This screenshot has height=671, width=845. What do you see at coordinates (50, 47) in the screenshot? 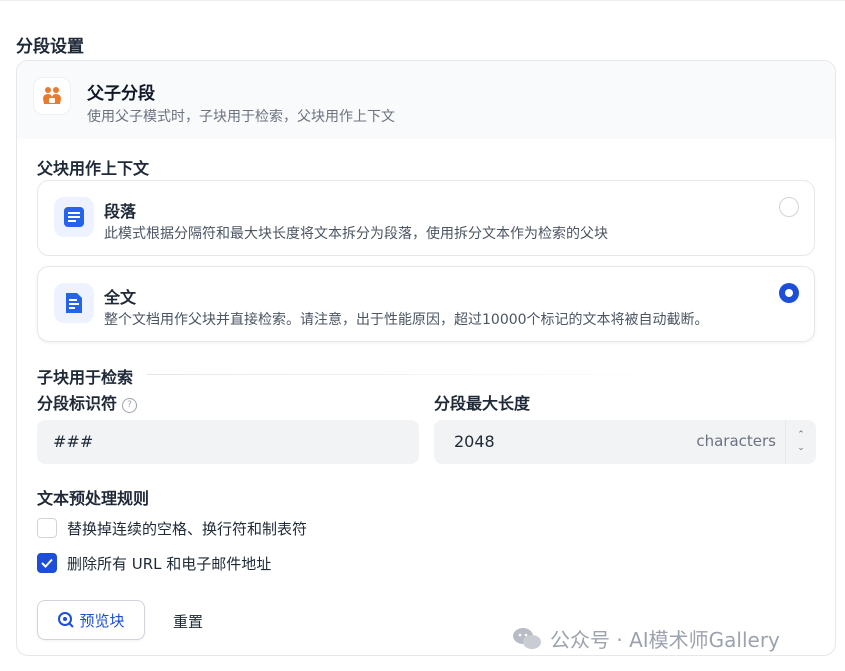
I see `section-title: 分段设置` at bounding box center [50, 47].